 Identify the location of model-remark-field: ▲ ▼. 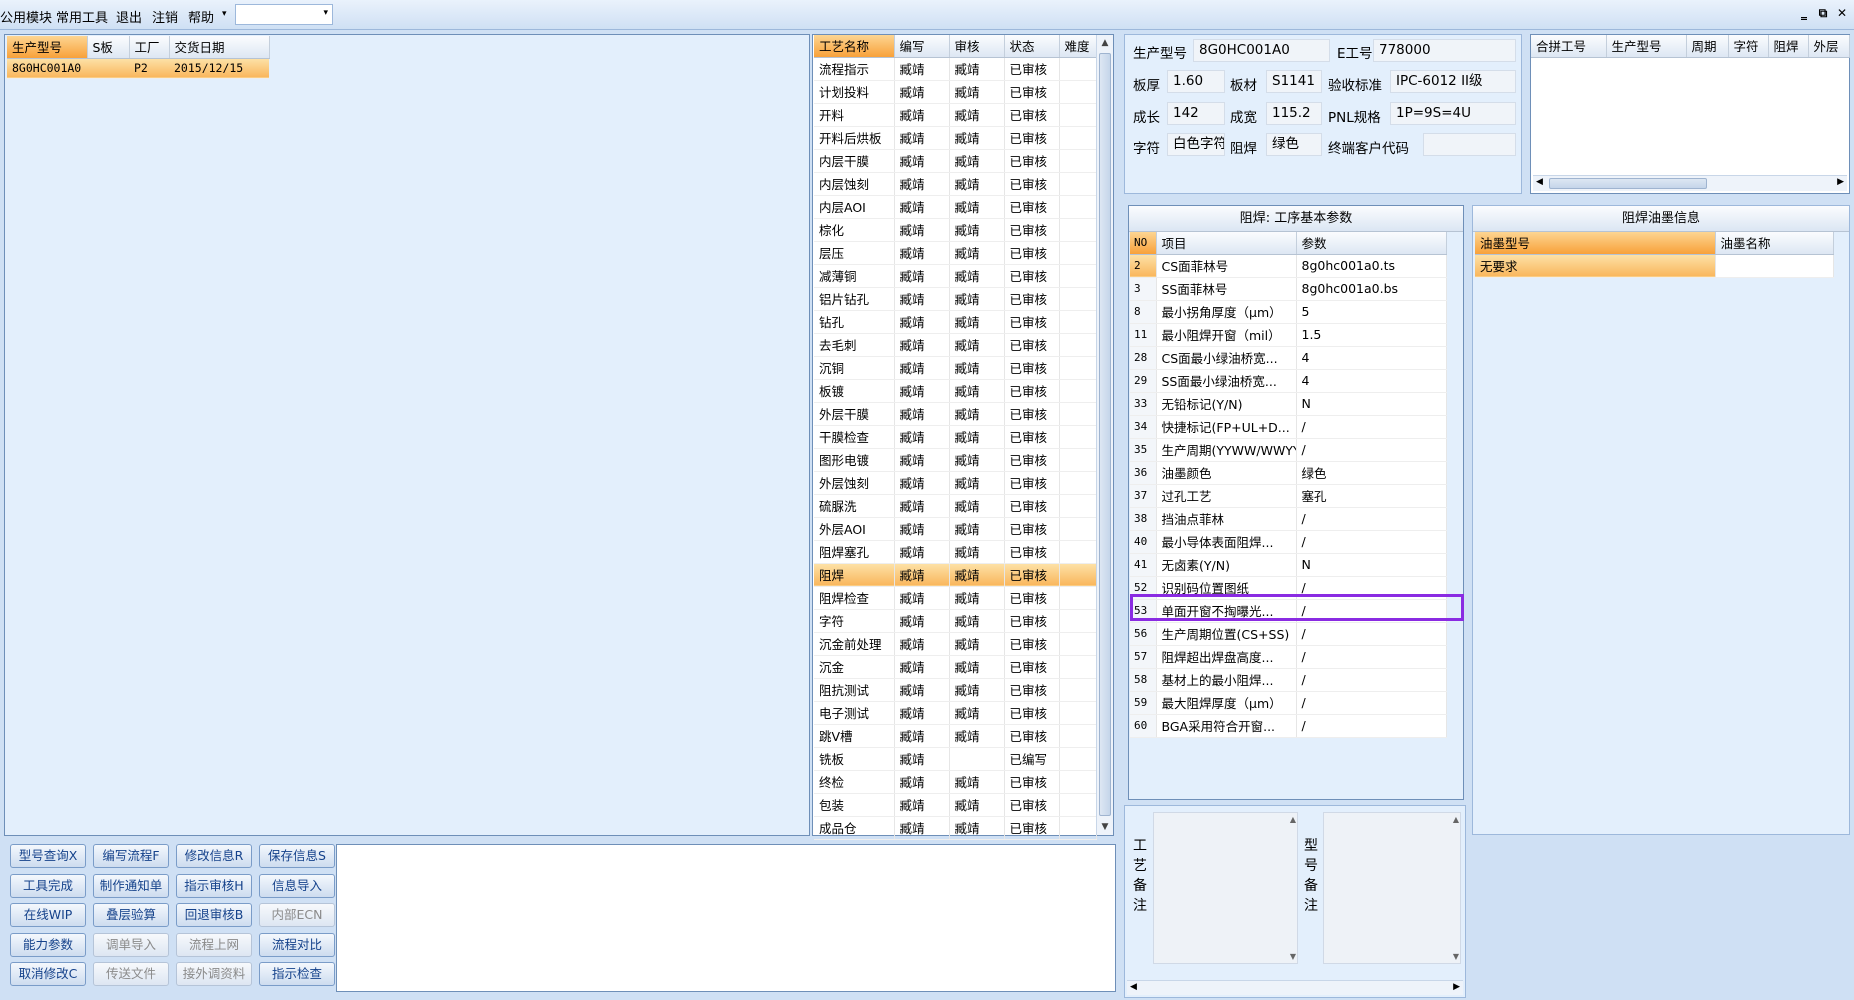
(1392, 888).